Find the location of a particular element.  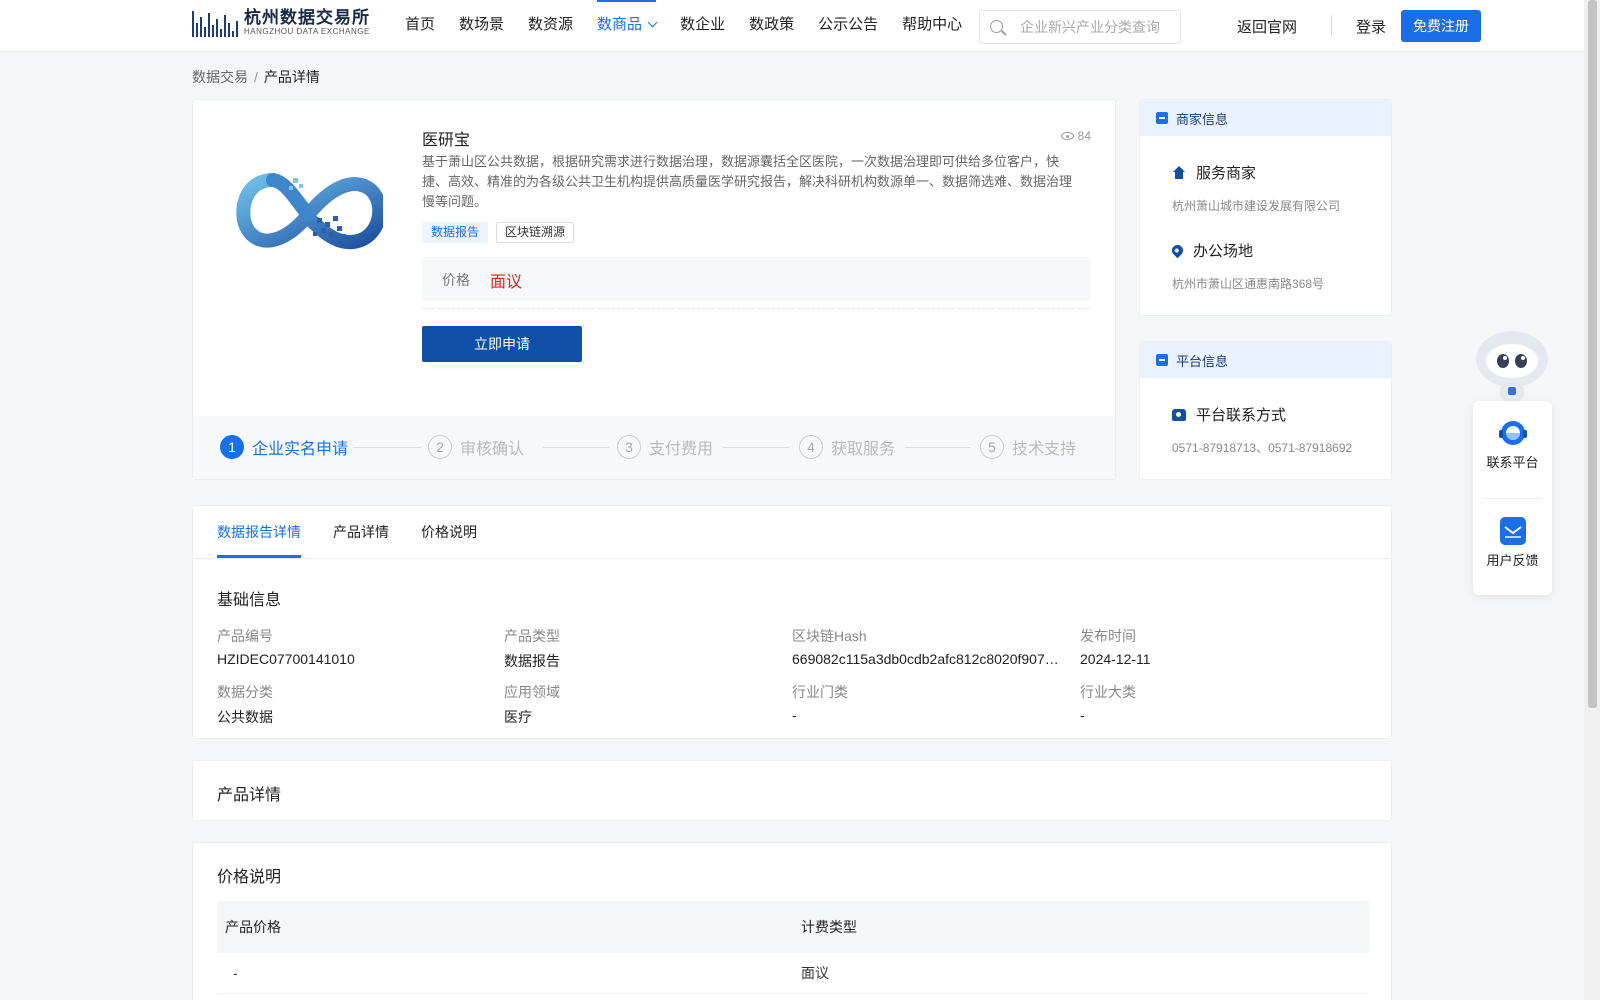

field-value: HZIDEC07700141010 is located at coordinates (286, 659).